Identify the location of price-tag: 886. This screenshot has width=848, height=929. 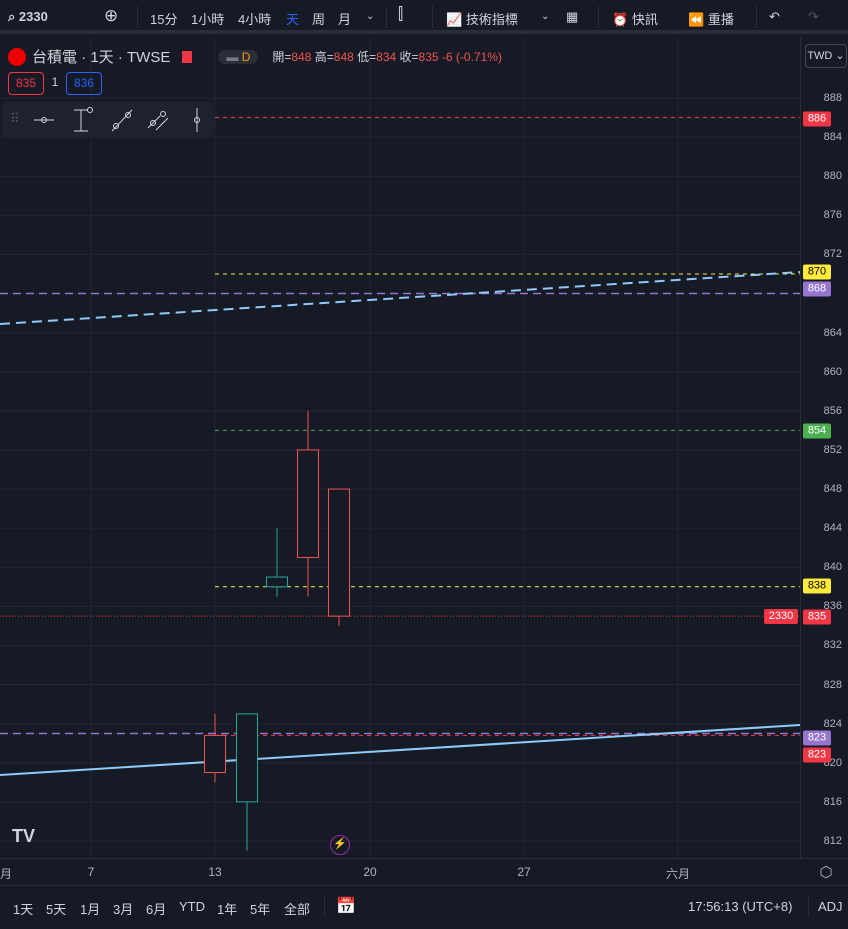
(817, 119).